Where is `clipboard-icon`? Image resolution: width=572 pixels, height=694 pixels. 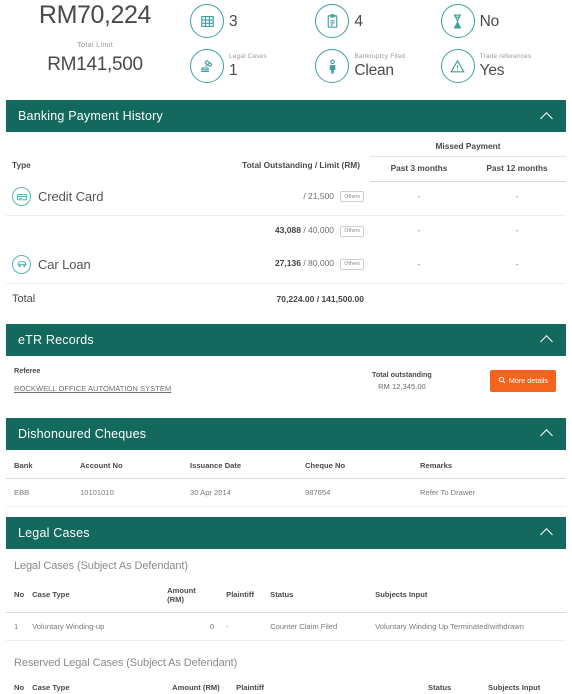
clipboard-icon is located at coordinates (332, 21).